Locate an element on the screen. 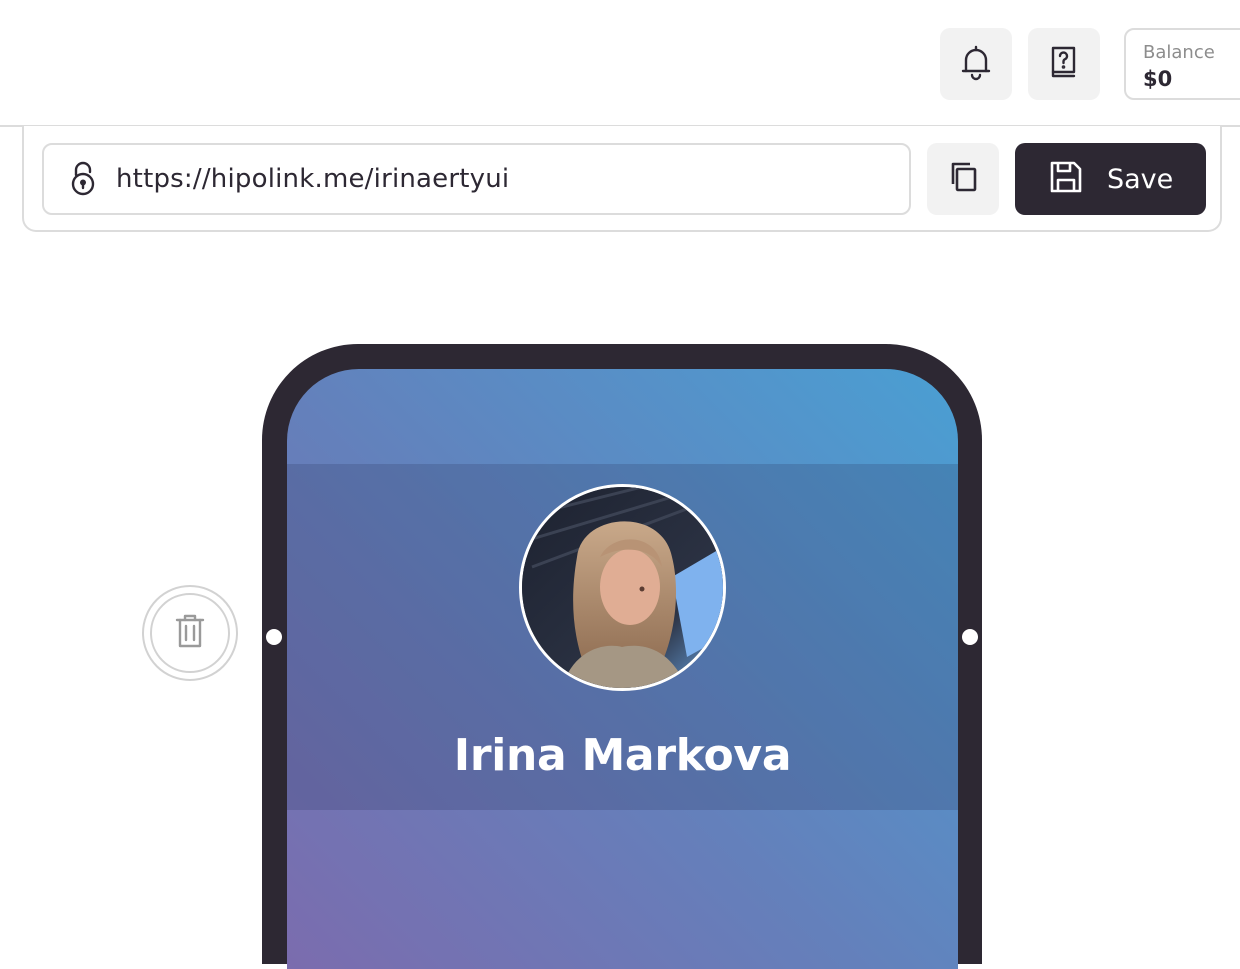 This screenshot has width=1240, height=969. page-url-text: https://hipolink.me/irinaertyui is located at coordinates (313, 179).